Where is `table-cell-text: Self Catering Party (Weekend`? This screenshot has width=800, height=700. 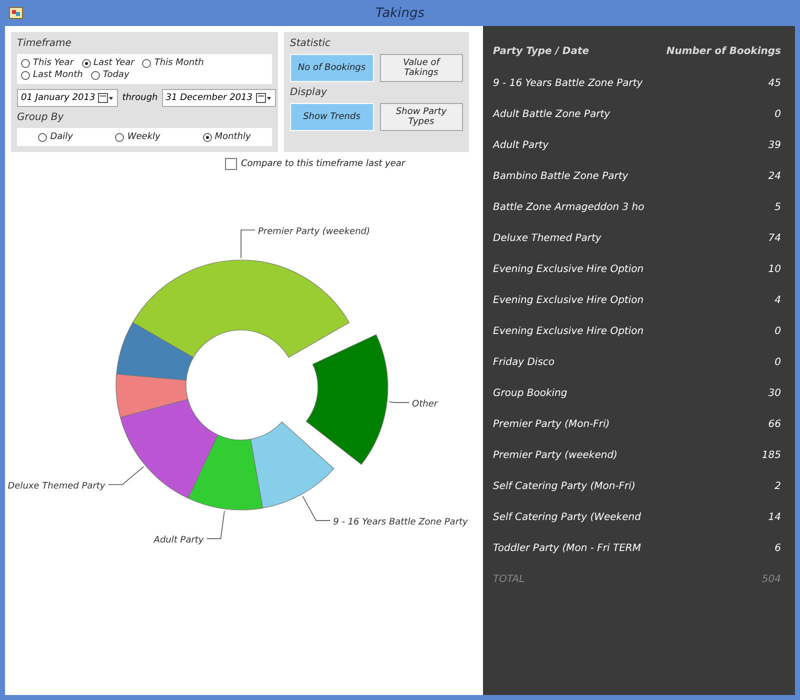 table-cell-text: Self Catering Party (Weekend is located at coordinates (567, 517).